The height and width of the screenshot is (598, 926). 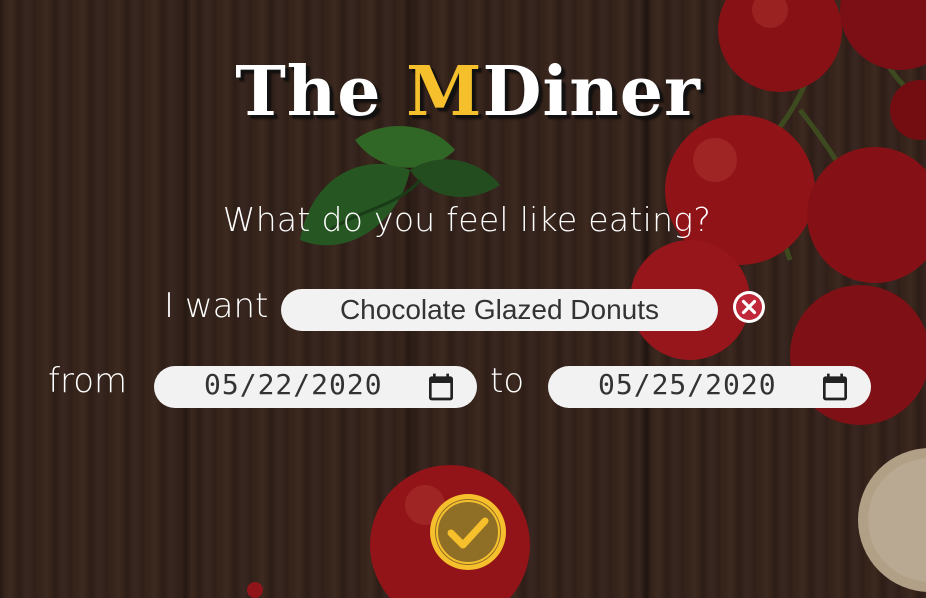 I want to click on checkmark-circle-icon, so click(x=468, y=532).